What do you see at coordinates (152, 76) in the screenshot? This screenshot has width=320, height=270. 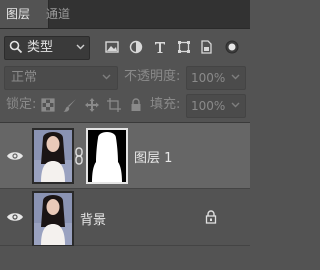 I see `opacity-label: 不透明度:` at bounding box center [152, 76].